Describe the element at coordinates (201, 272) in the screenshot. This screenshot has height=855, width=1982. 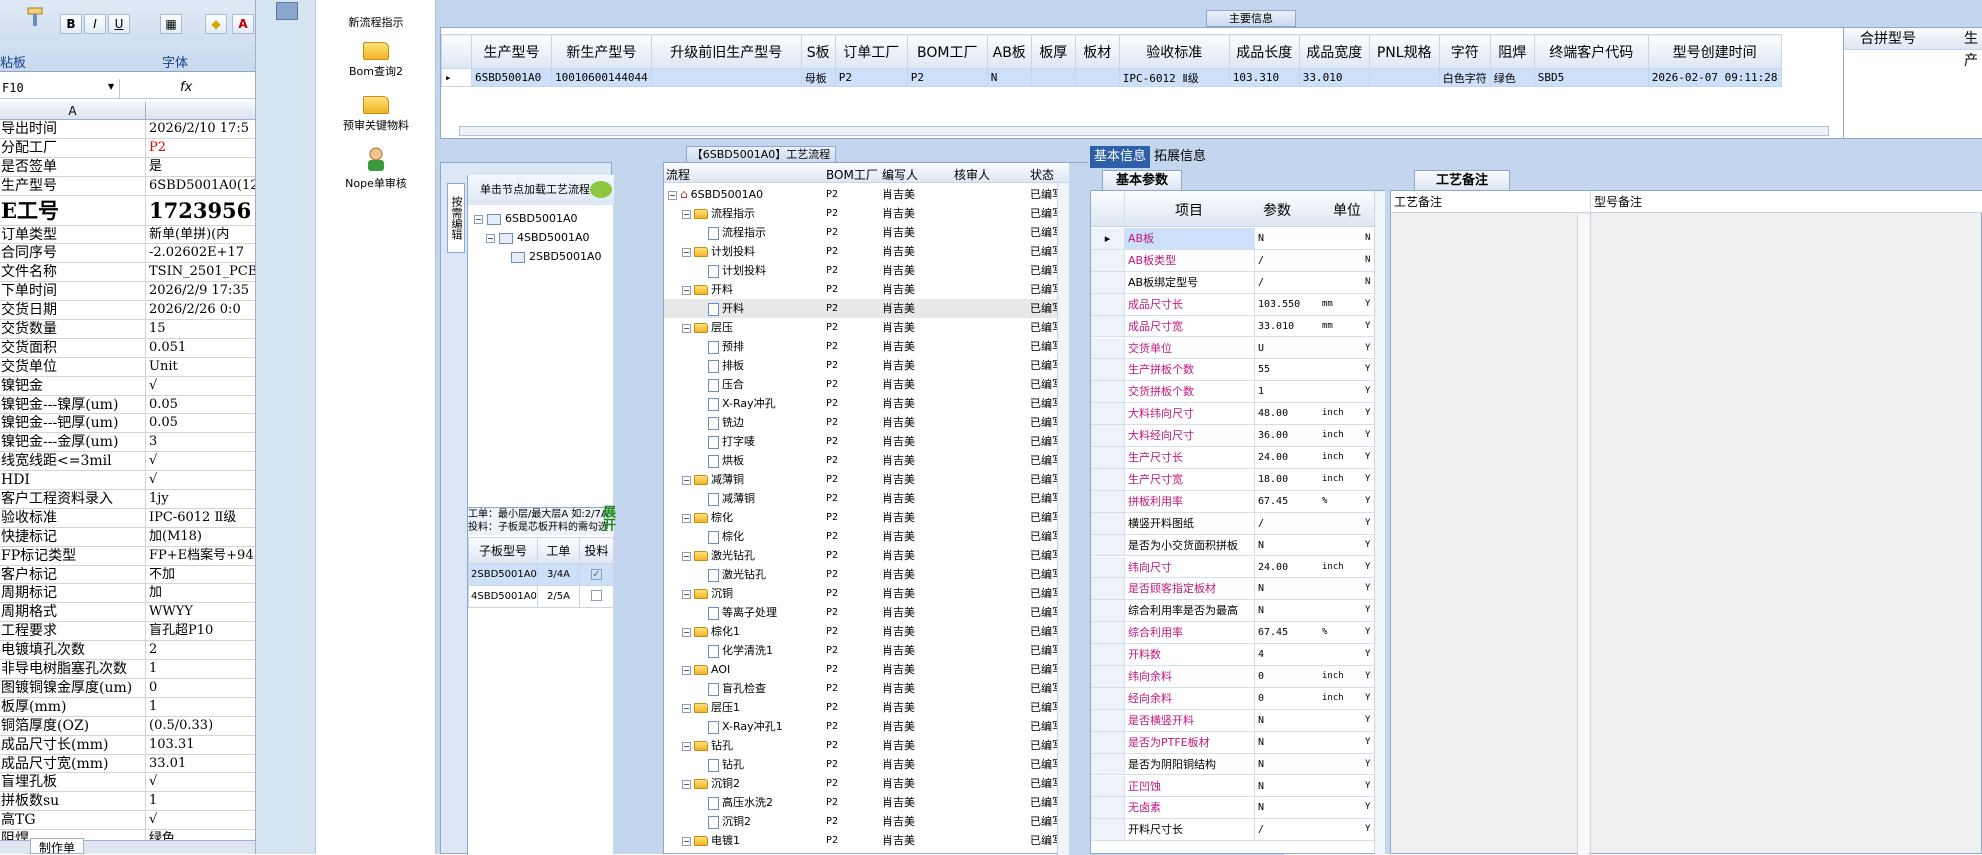
I see `excel-cell-value: TSIN_2501_PCB` at that location.